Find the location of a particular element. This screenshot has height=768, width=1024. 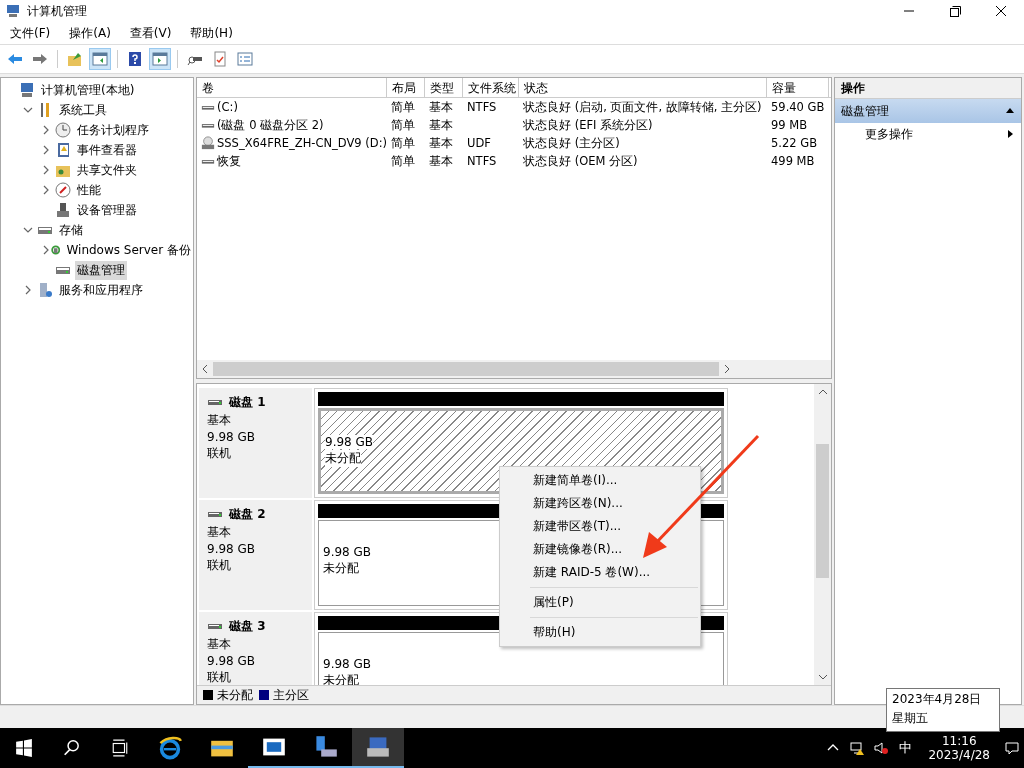

table-cell: 恢复 is located at coordinates (229, 161).